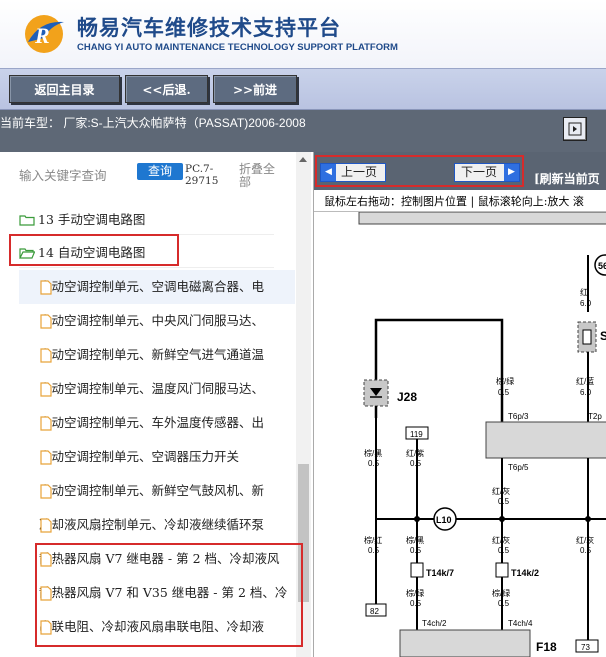 Image resolution: width=606 pixels, height=657 pixels. Describe the element at coordinates (520, 623) in the screenshot. I see `connector-label: T4ch/4` at that location.